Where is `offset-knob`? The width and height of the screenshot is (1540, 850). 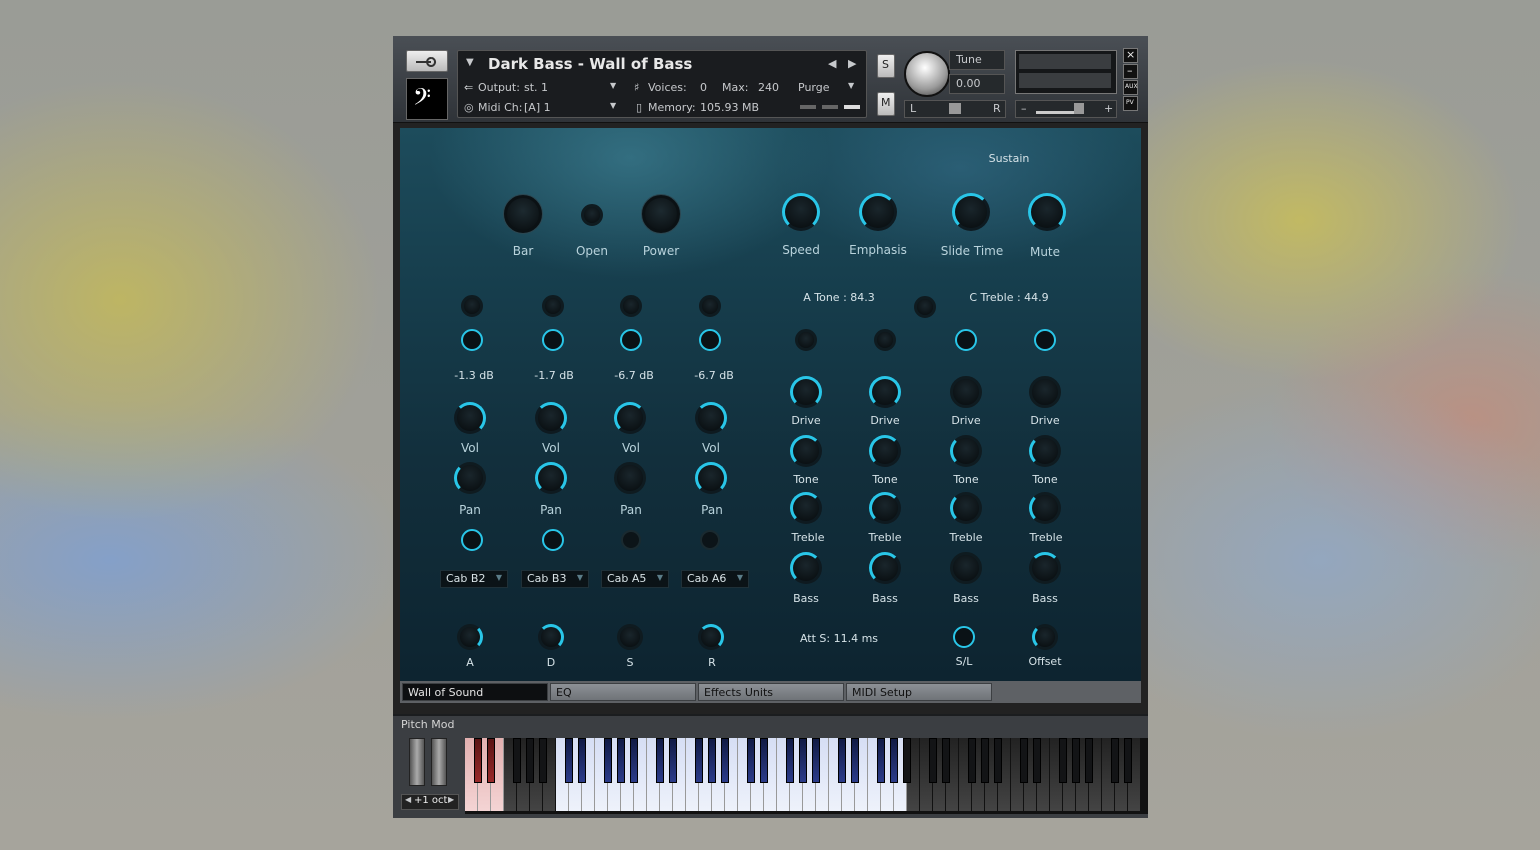
offset-knob is located at coordinates (1045, 637).